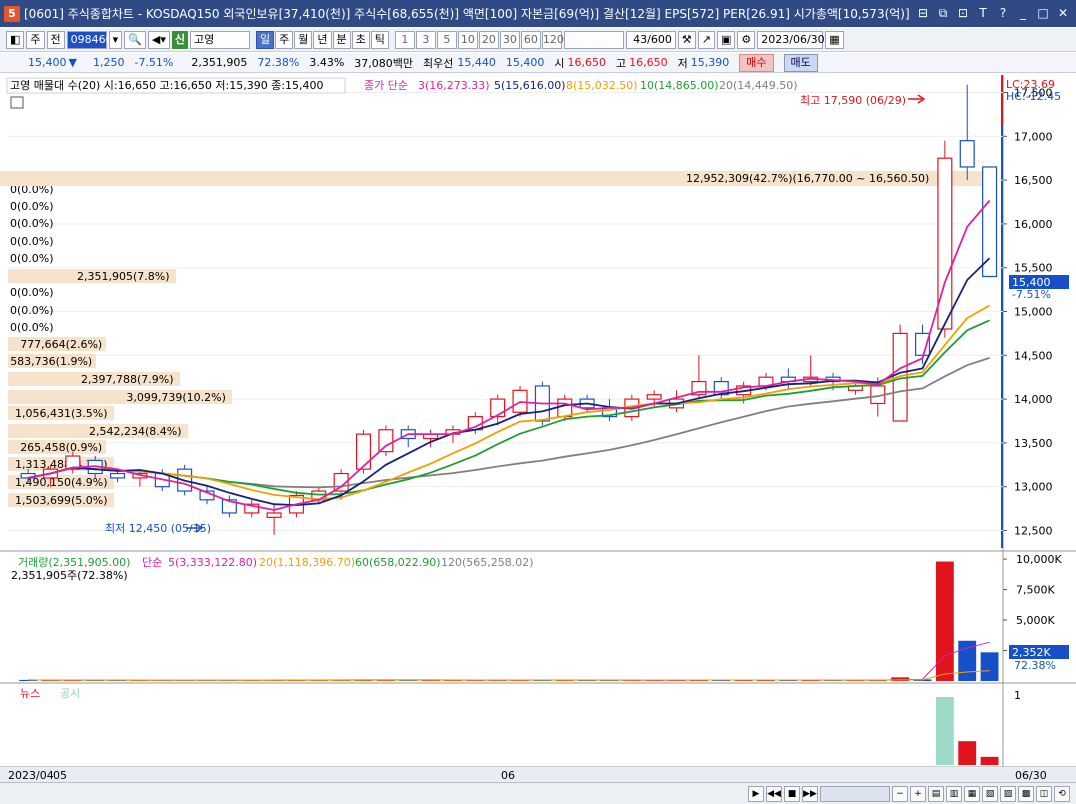 Image resolution: width=1076 pixels, height=804 pixels. I want to click on mode-select: 주, so click(35, 39).